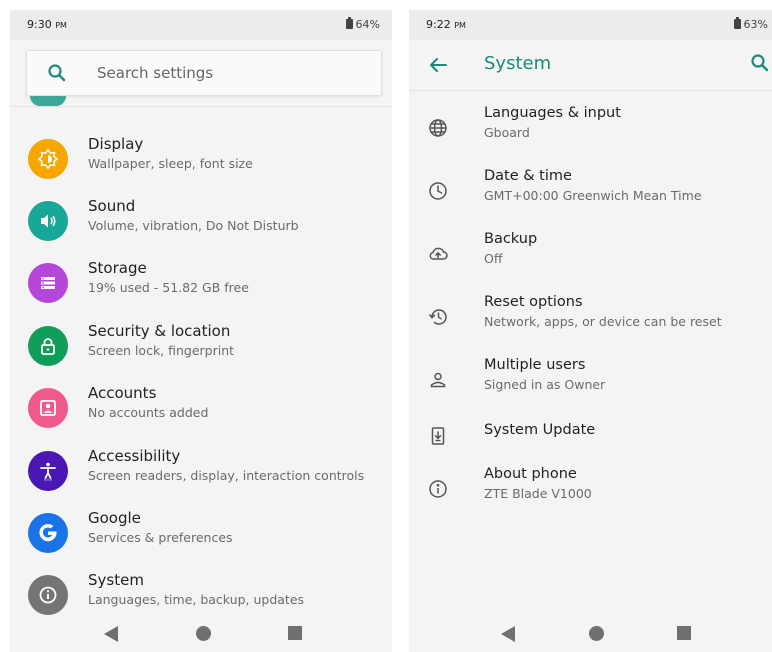 This screenshot has height=652, width=772. What do you see at coordinates (438, 67) in the screenshot?
I see `back-arrow-icon` at bounding box center [438, 67].